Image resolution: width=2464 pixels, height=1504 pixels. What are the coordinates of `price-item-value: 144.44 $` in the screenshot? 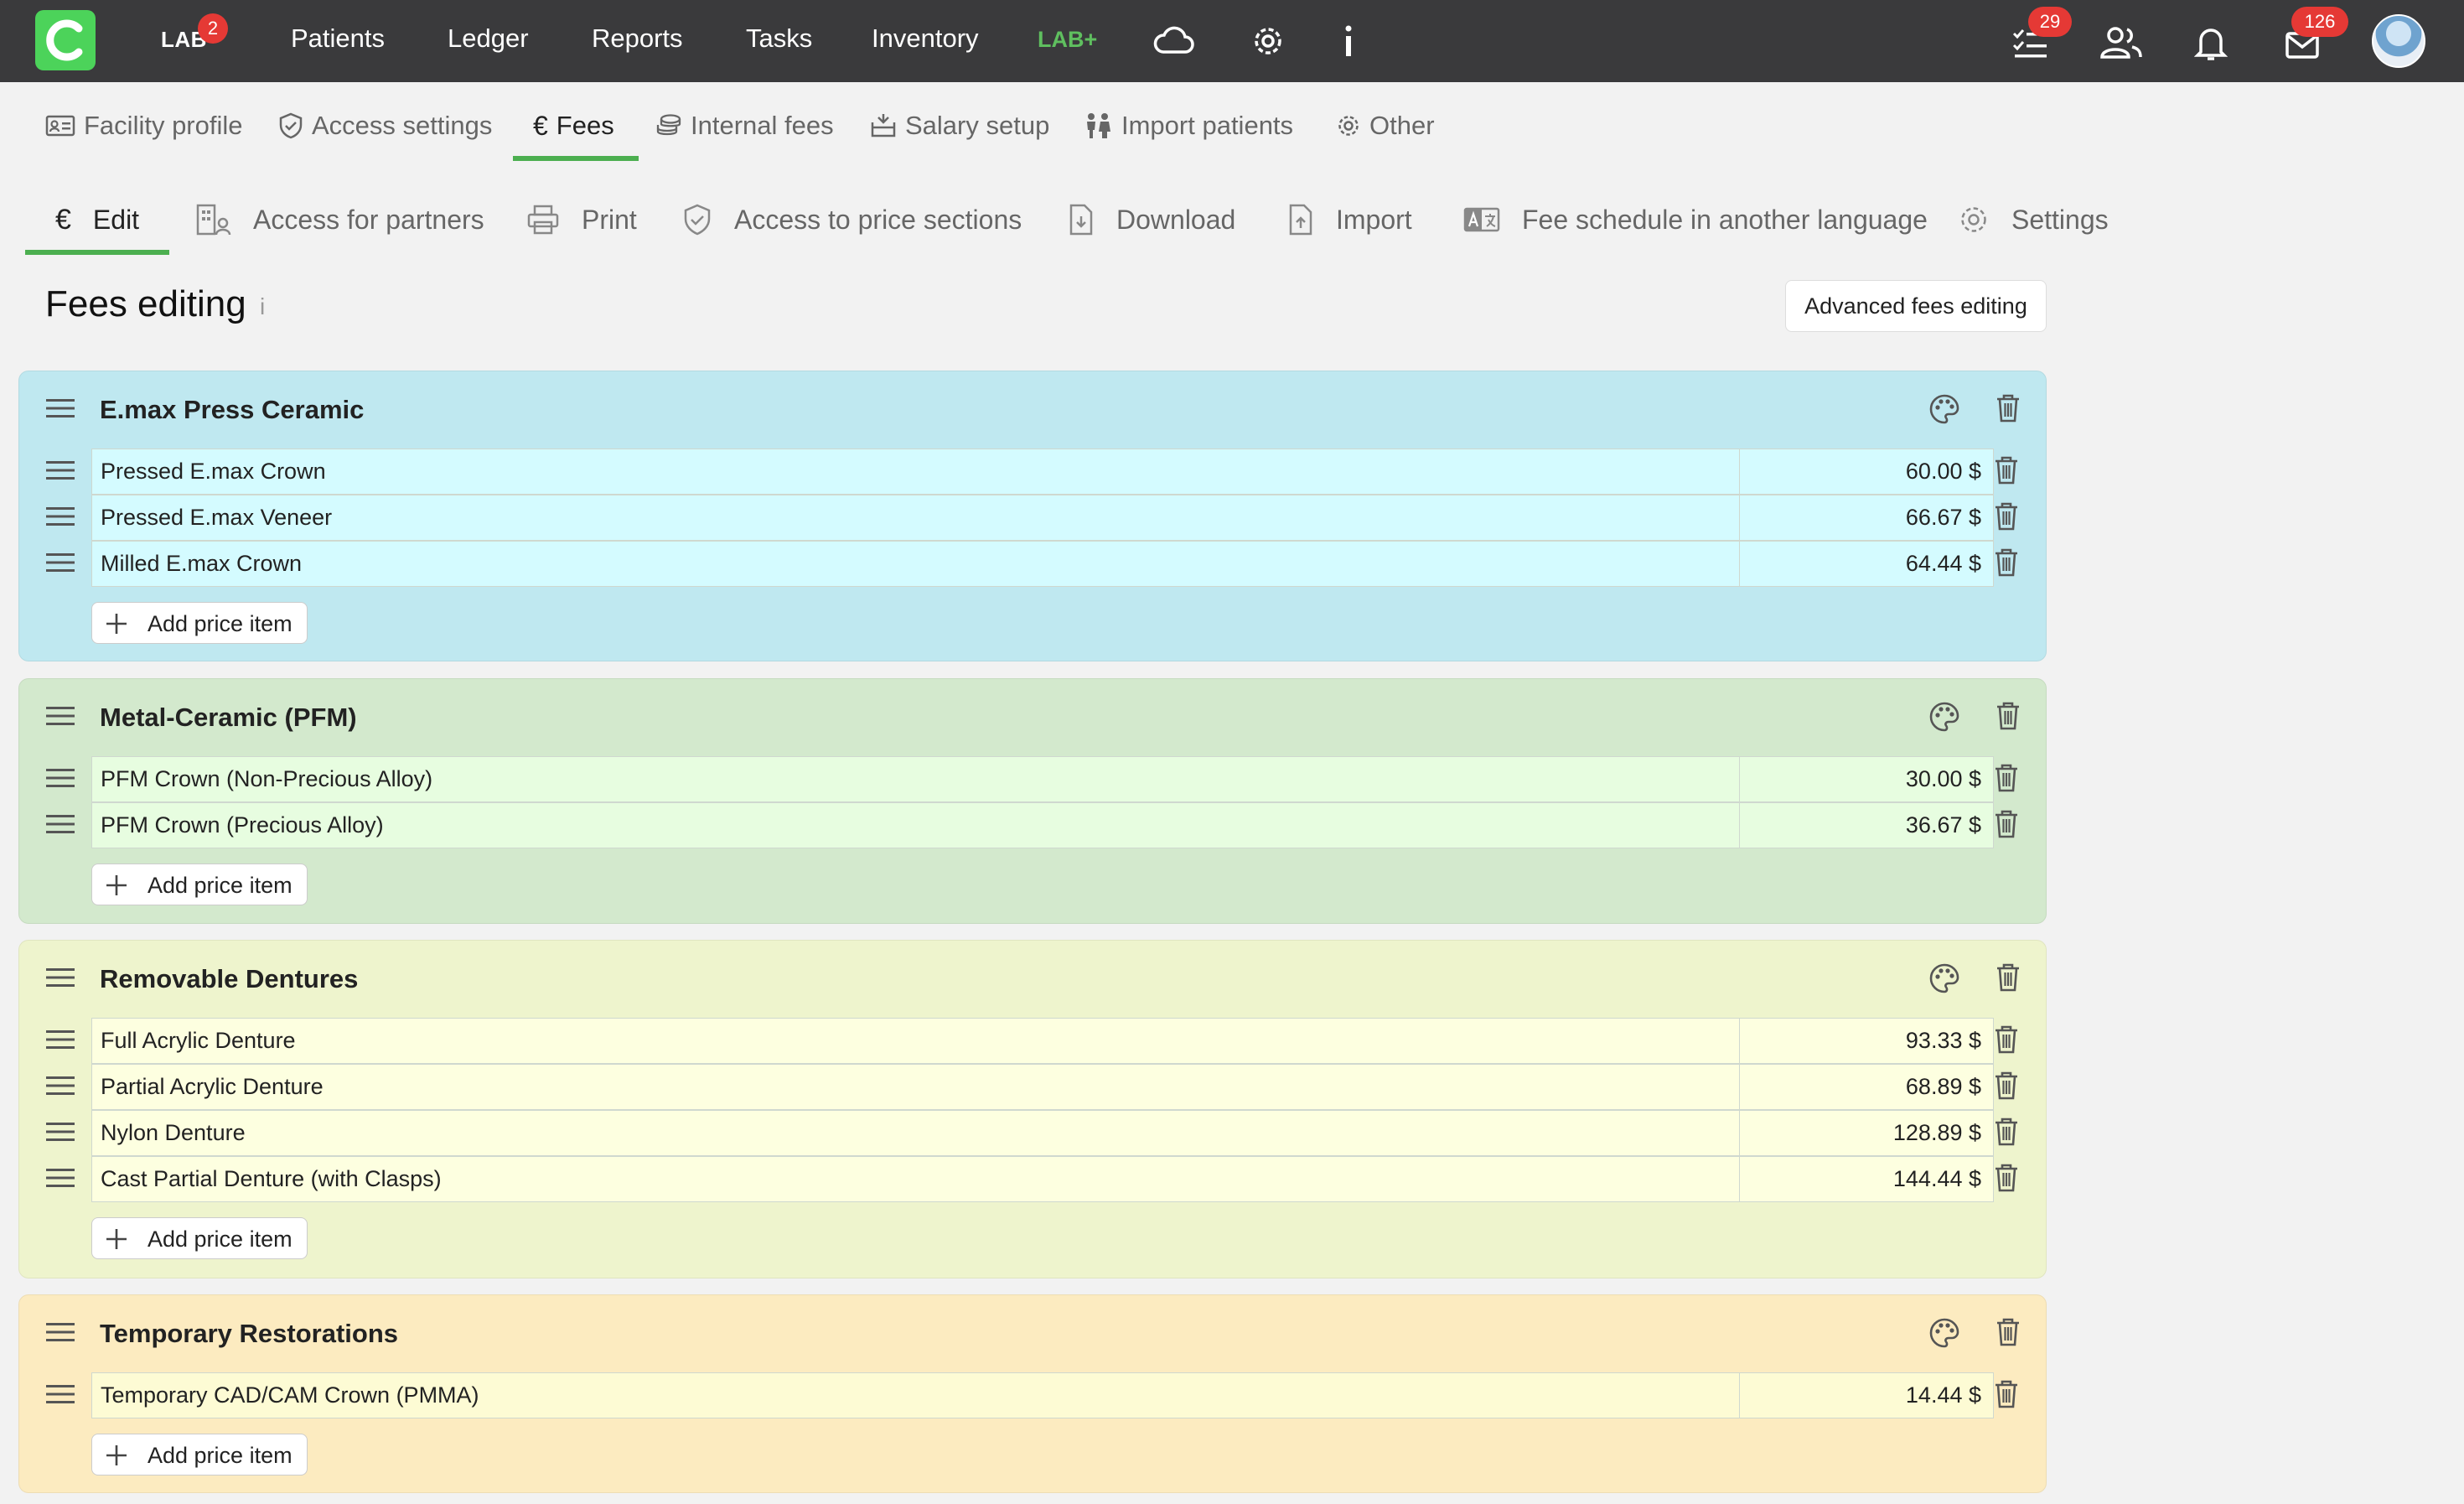 It's located at (1867, 1179).